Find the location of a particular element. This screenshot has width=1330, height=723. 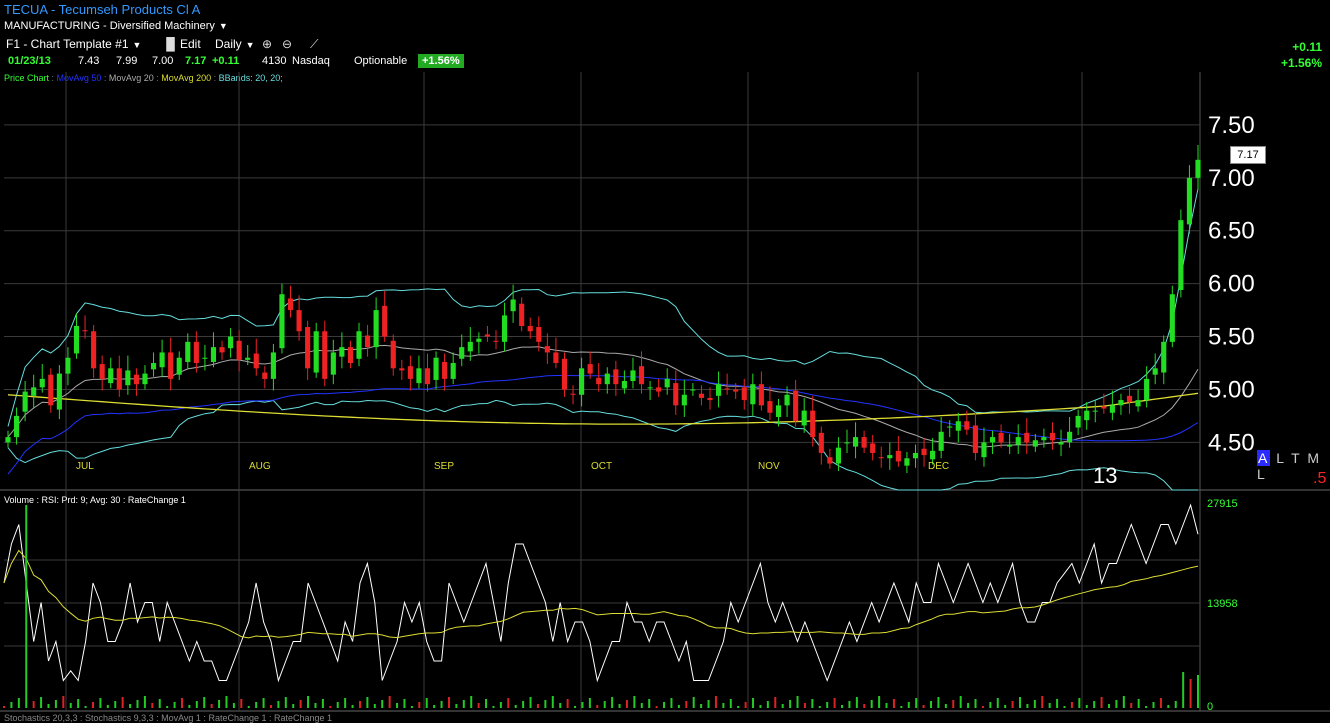

altml-a: A is located at coordinates (1264, 458).